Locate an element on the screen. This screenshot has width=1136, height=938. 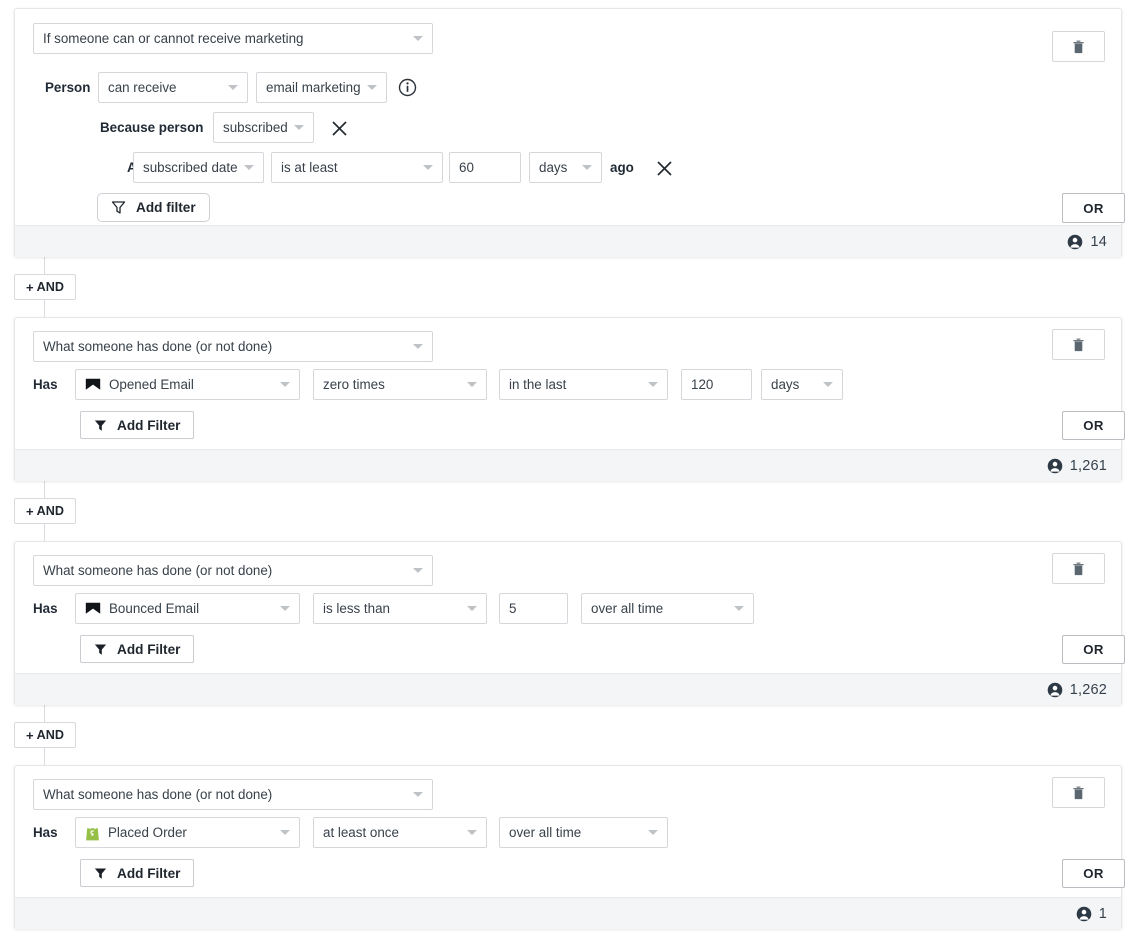
add-filter-button: Add filter is located at coordinates (153, 207).